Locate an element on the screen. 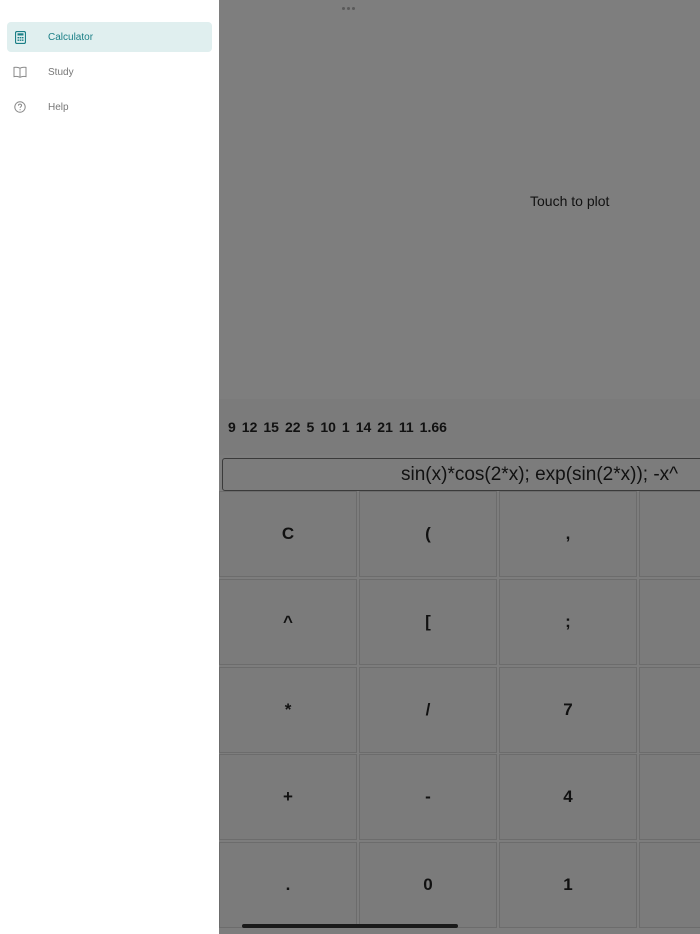 The image size is (700, 934). expression-text: sin(x)*cos(2*x); exp(sin(2*x)); -x^ is located at coordinates (540, 474).